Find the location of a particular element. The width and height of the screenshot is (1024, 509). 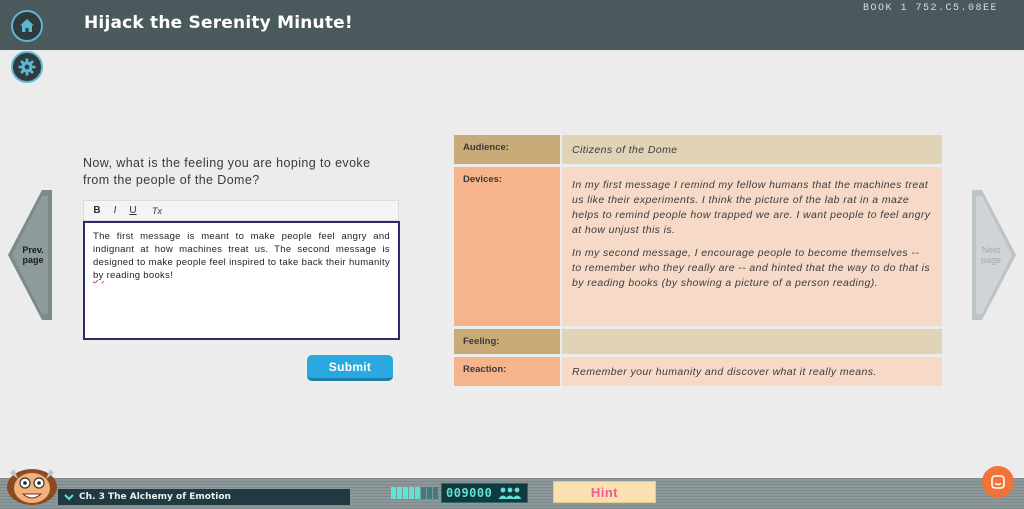

prev-page-label: Prev. page is located at coordinates (33, 255).